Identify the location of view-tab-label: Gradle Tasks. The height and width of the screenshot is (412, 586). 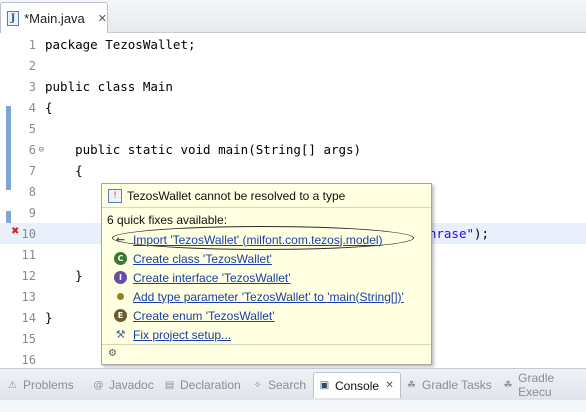
(457, 385).